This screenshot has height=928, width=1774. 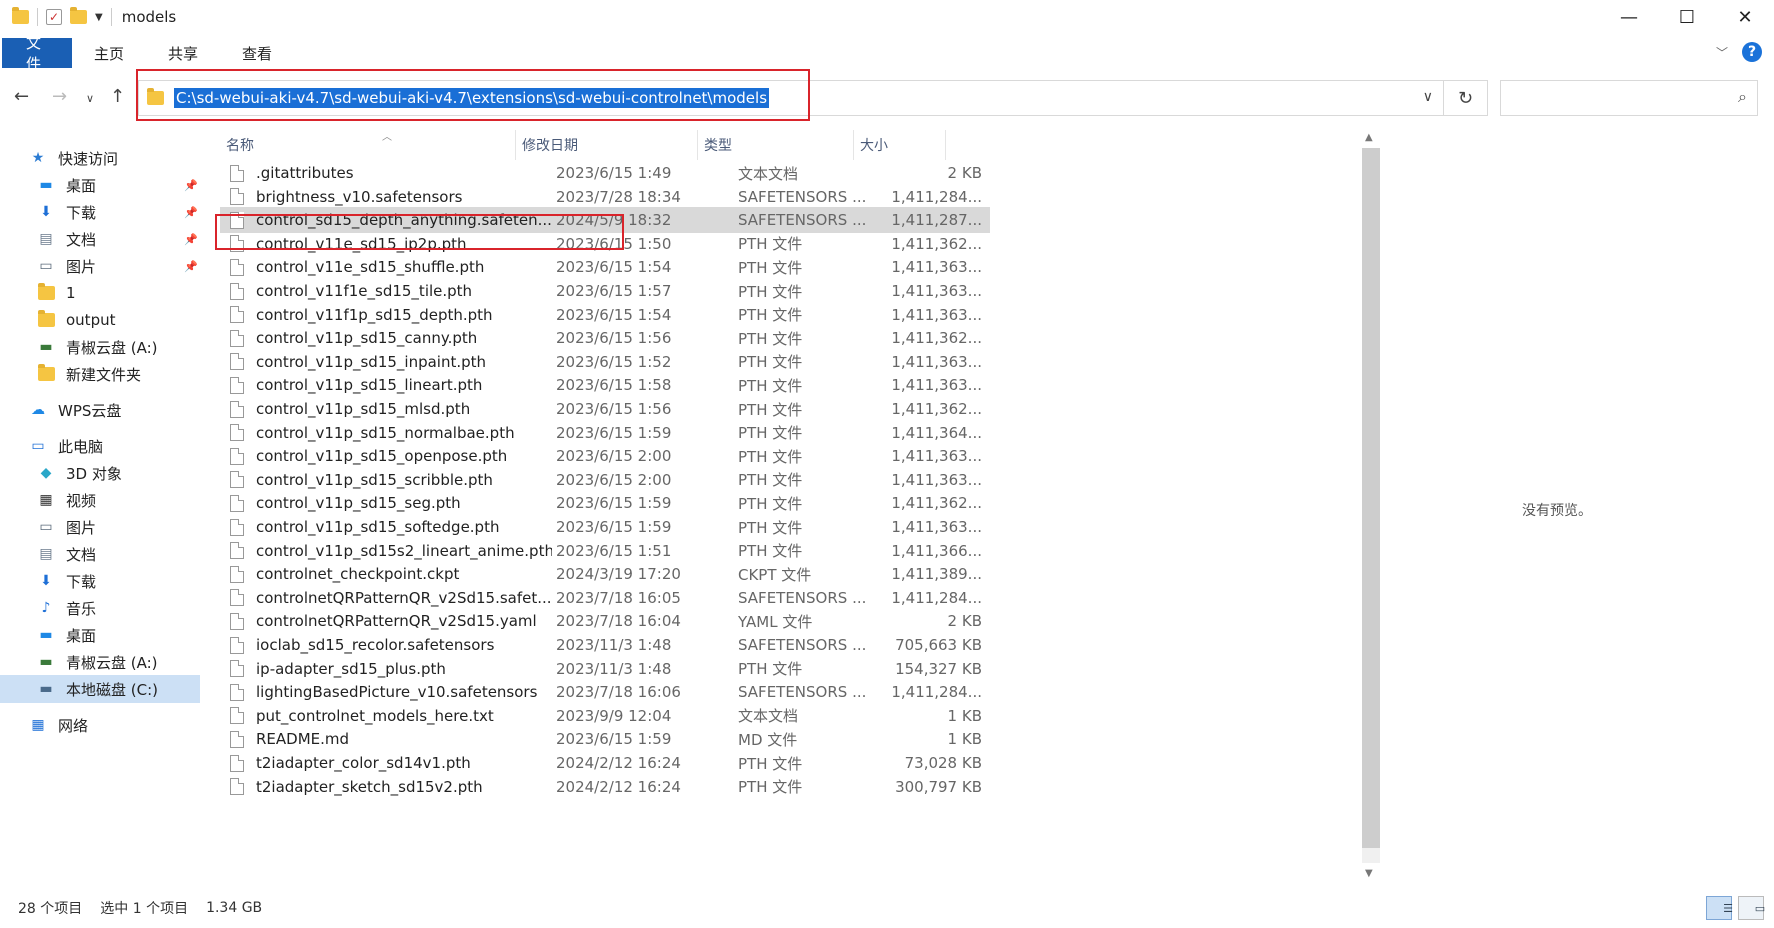 What do you see at coordinates (37, 53) in the screenshot?
I see `tab-file: 文件` at bounding box center [37, 53].